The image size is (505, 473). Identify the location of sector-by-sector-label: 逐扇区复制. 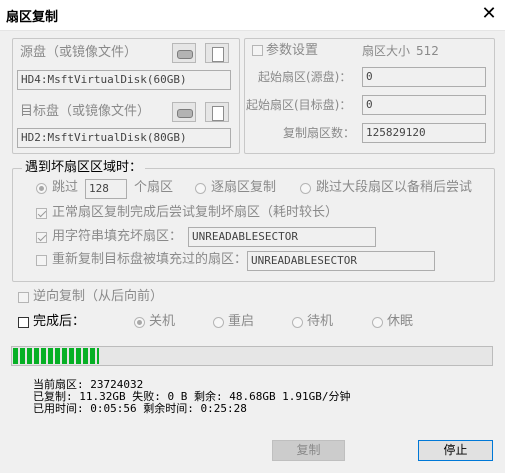
(244, 187).